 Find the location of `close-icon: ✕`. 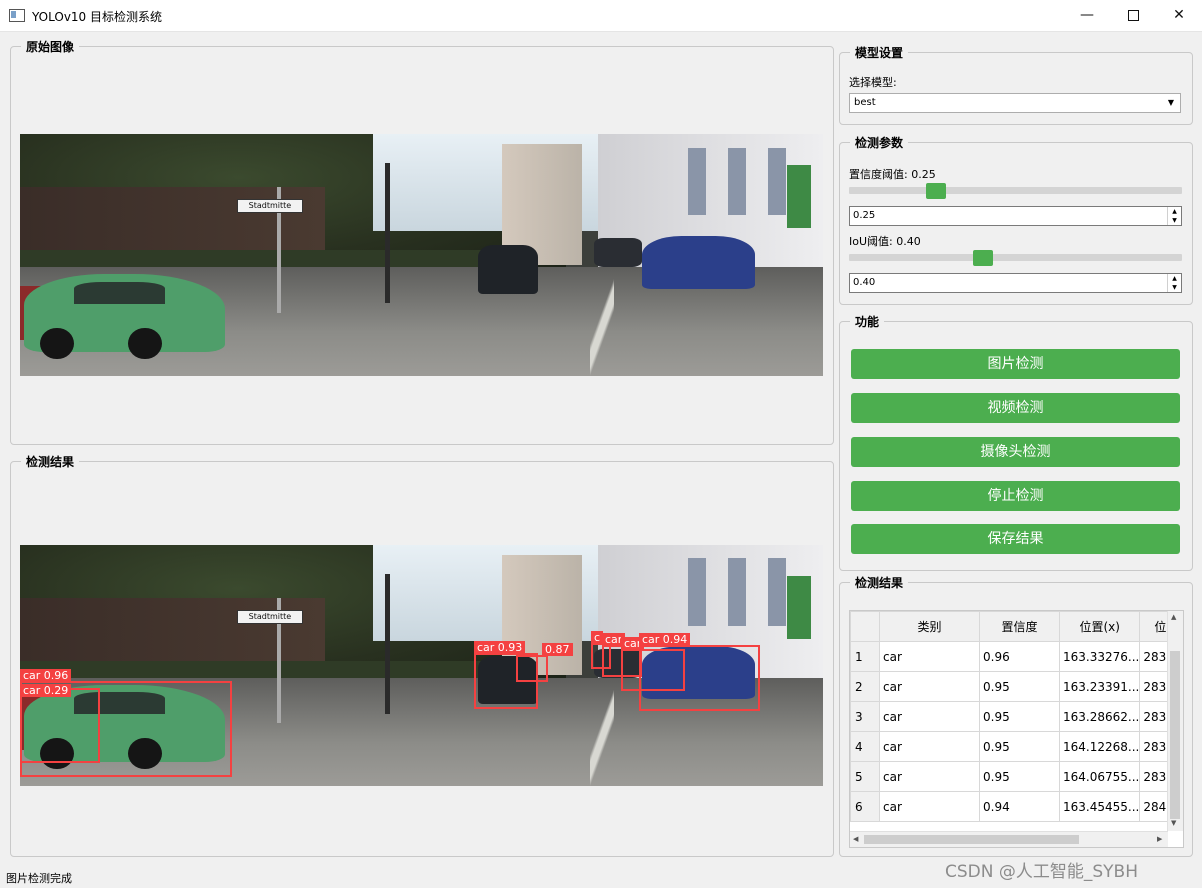

close-icon: ✕ is located at coordinates (1179, 15).